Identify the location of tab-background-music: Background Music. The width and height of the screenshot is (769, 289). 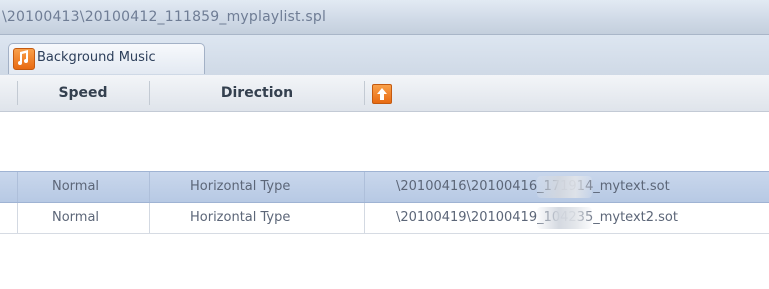
(106, 58).